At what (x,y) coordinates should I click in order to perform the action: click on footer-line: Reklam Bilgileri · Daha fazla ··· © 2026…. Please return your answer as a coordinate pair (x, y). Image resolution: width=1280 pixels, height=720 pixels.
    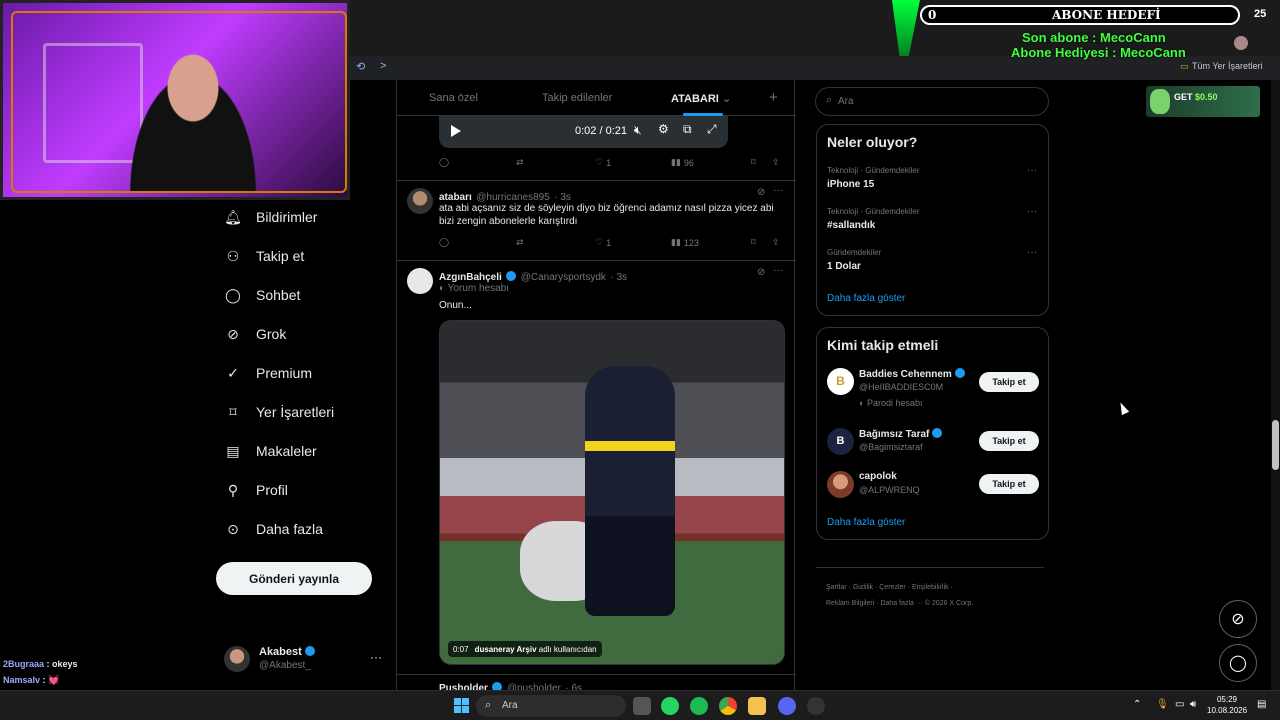
    Looking at the image, I should click on (936, 604).